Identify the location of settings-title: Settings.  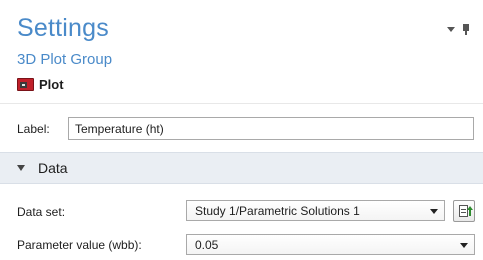
(63, 28).